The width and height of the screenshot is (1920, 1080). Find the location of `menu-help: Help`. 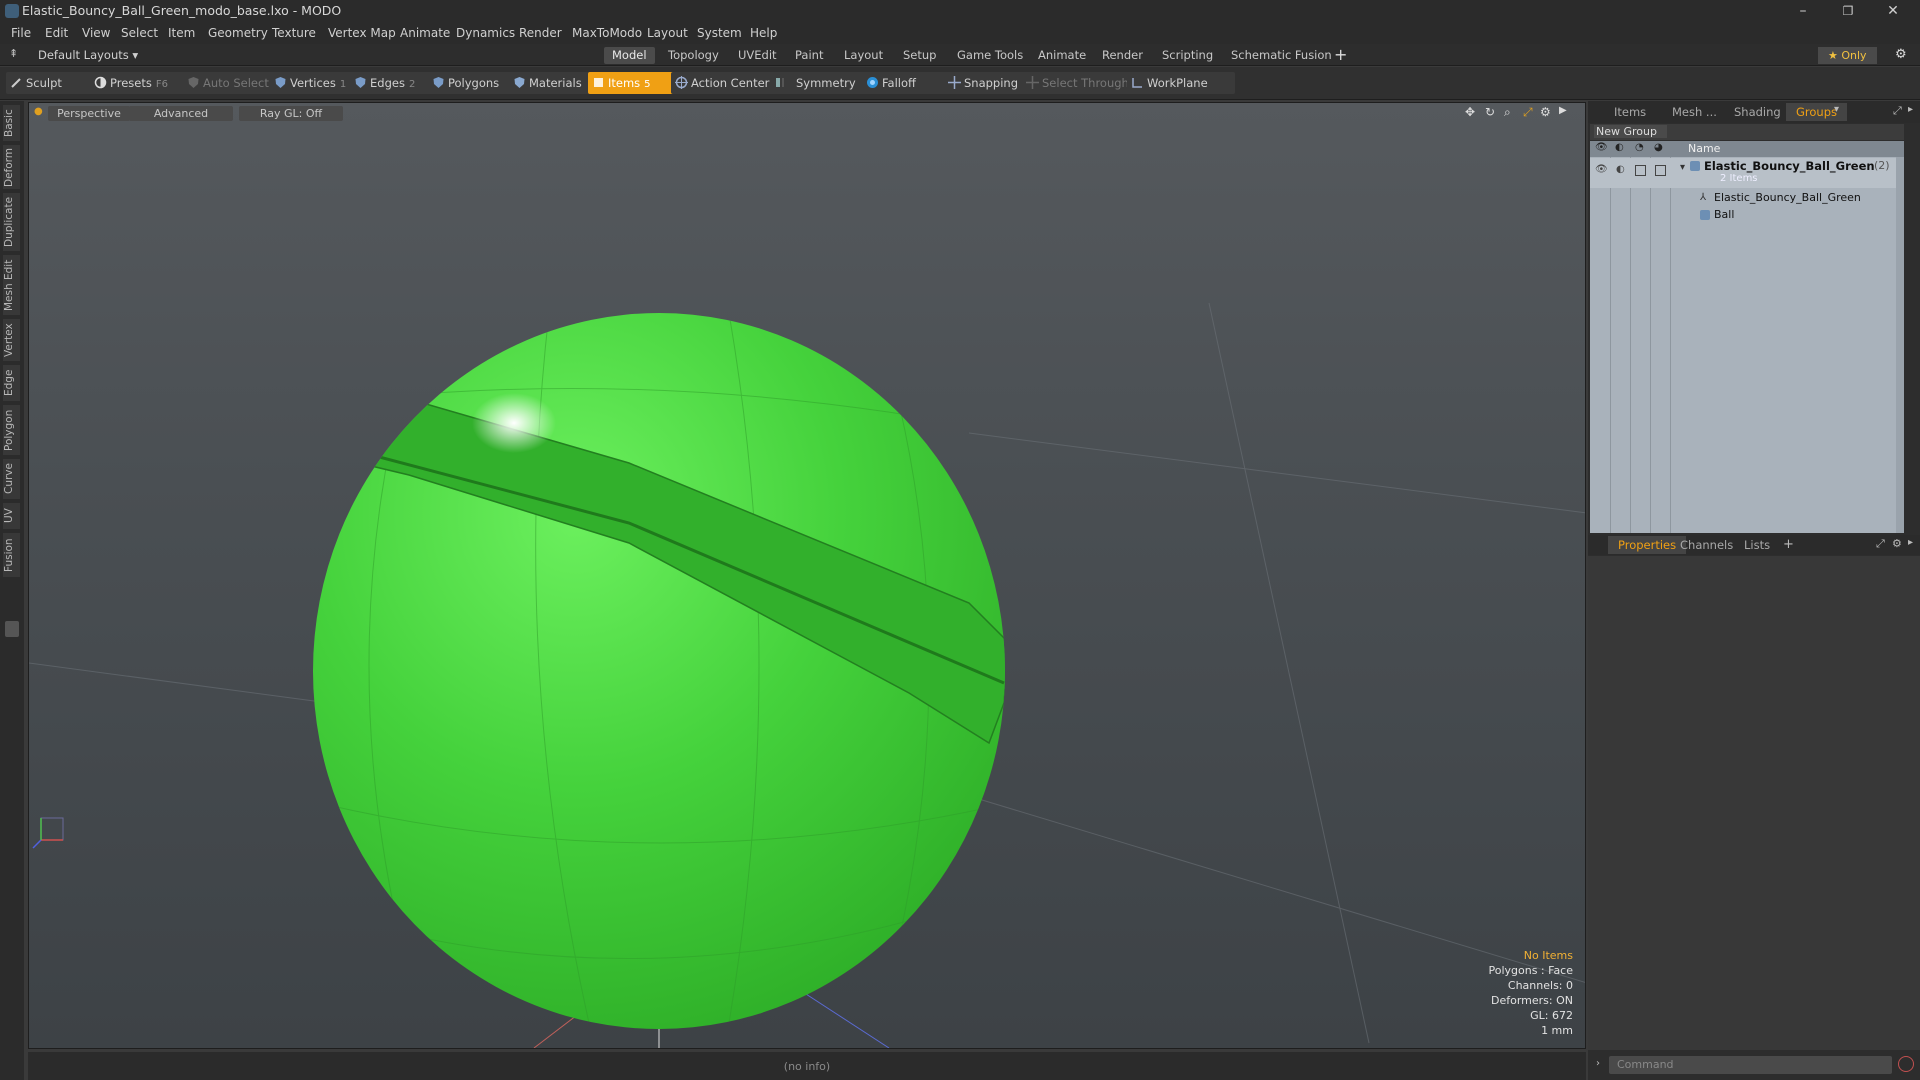

menu-help: Help is located at coordinates (763, 33).